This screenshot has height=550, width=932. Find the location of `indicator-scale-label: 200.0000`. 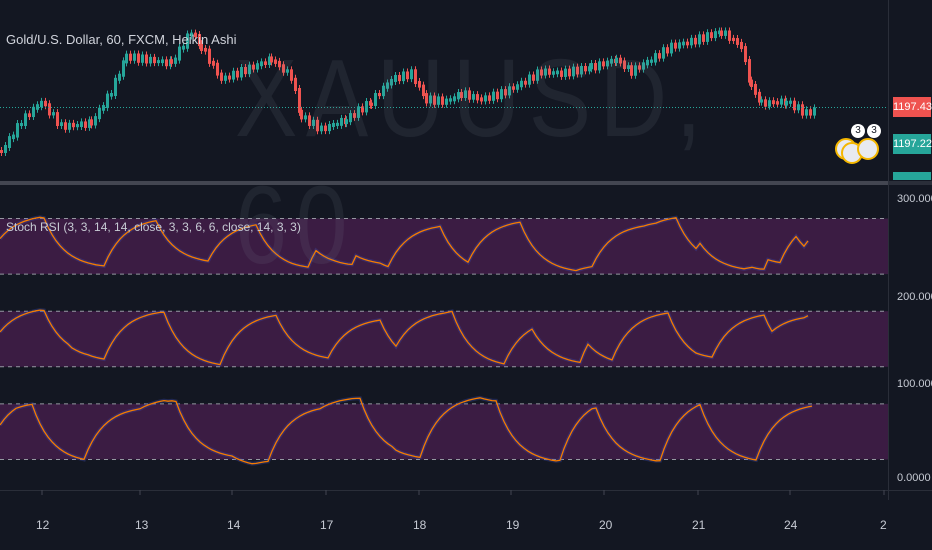

indicator-scale-label: 200.0000 is located at coordinates (914, 297).